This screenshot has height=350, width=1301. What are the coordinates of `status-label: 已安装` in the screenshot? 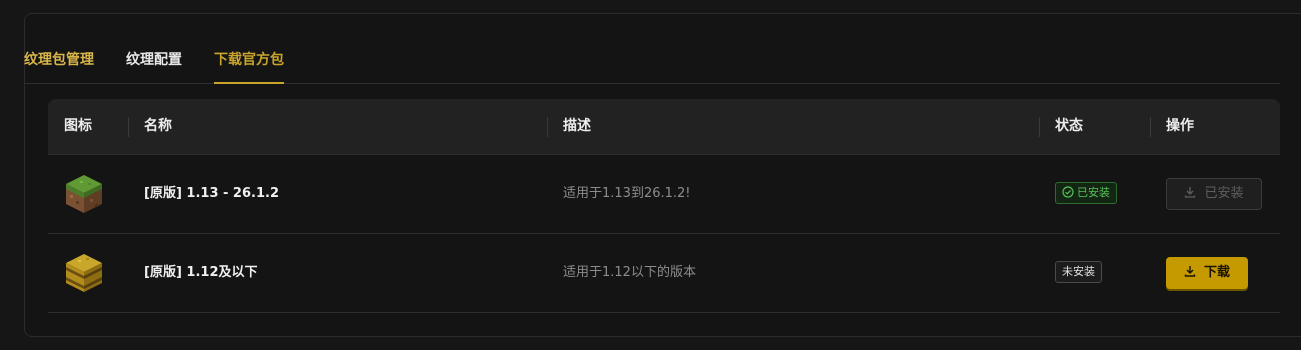 It's located at (1093, 192).